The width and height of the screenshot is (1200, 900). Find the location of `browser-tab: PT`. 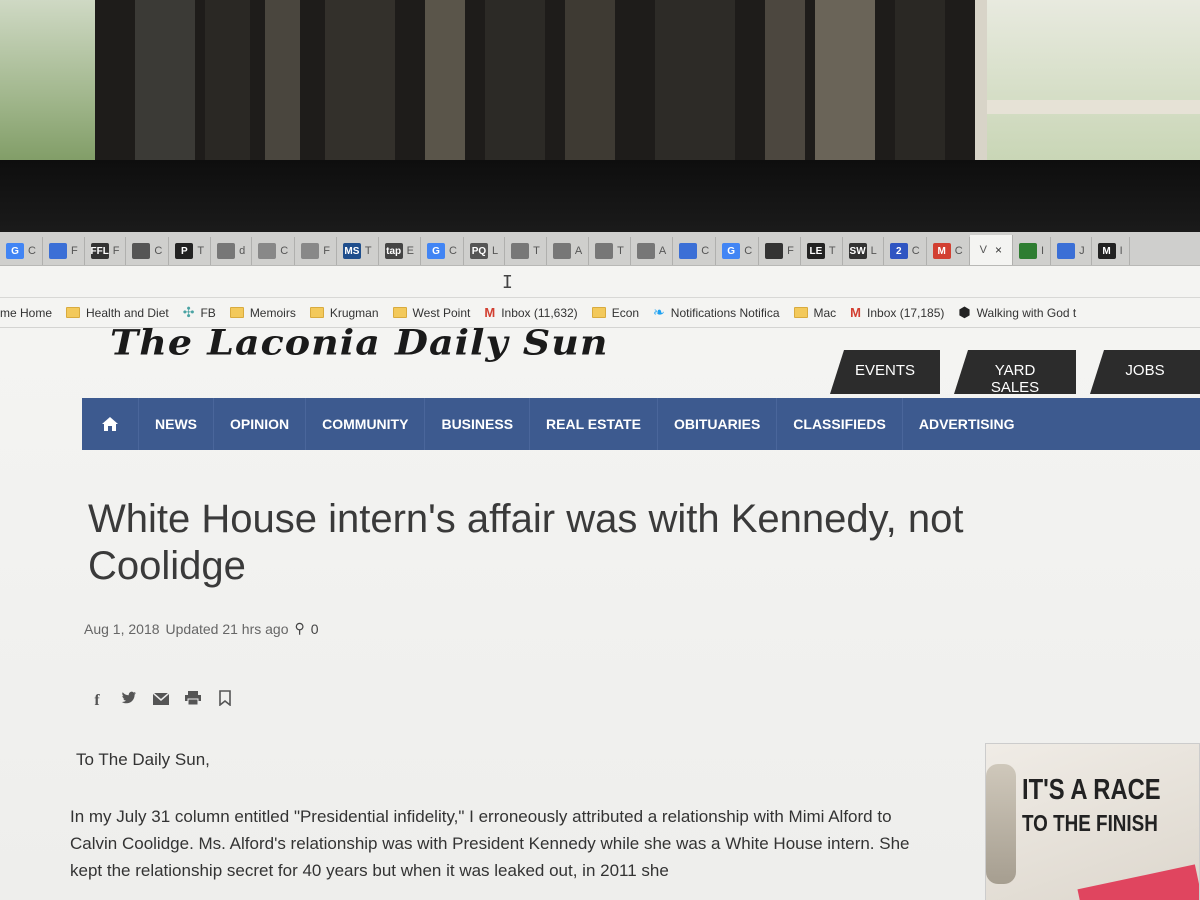

browser-tab: PT is located at coordinates (190, 251).